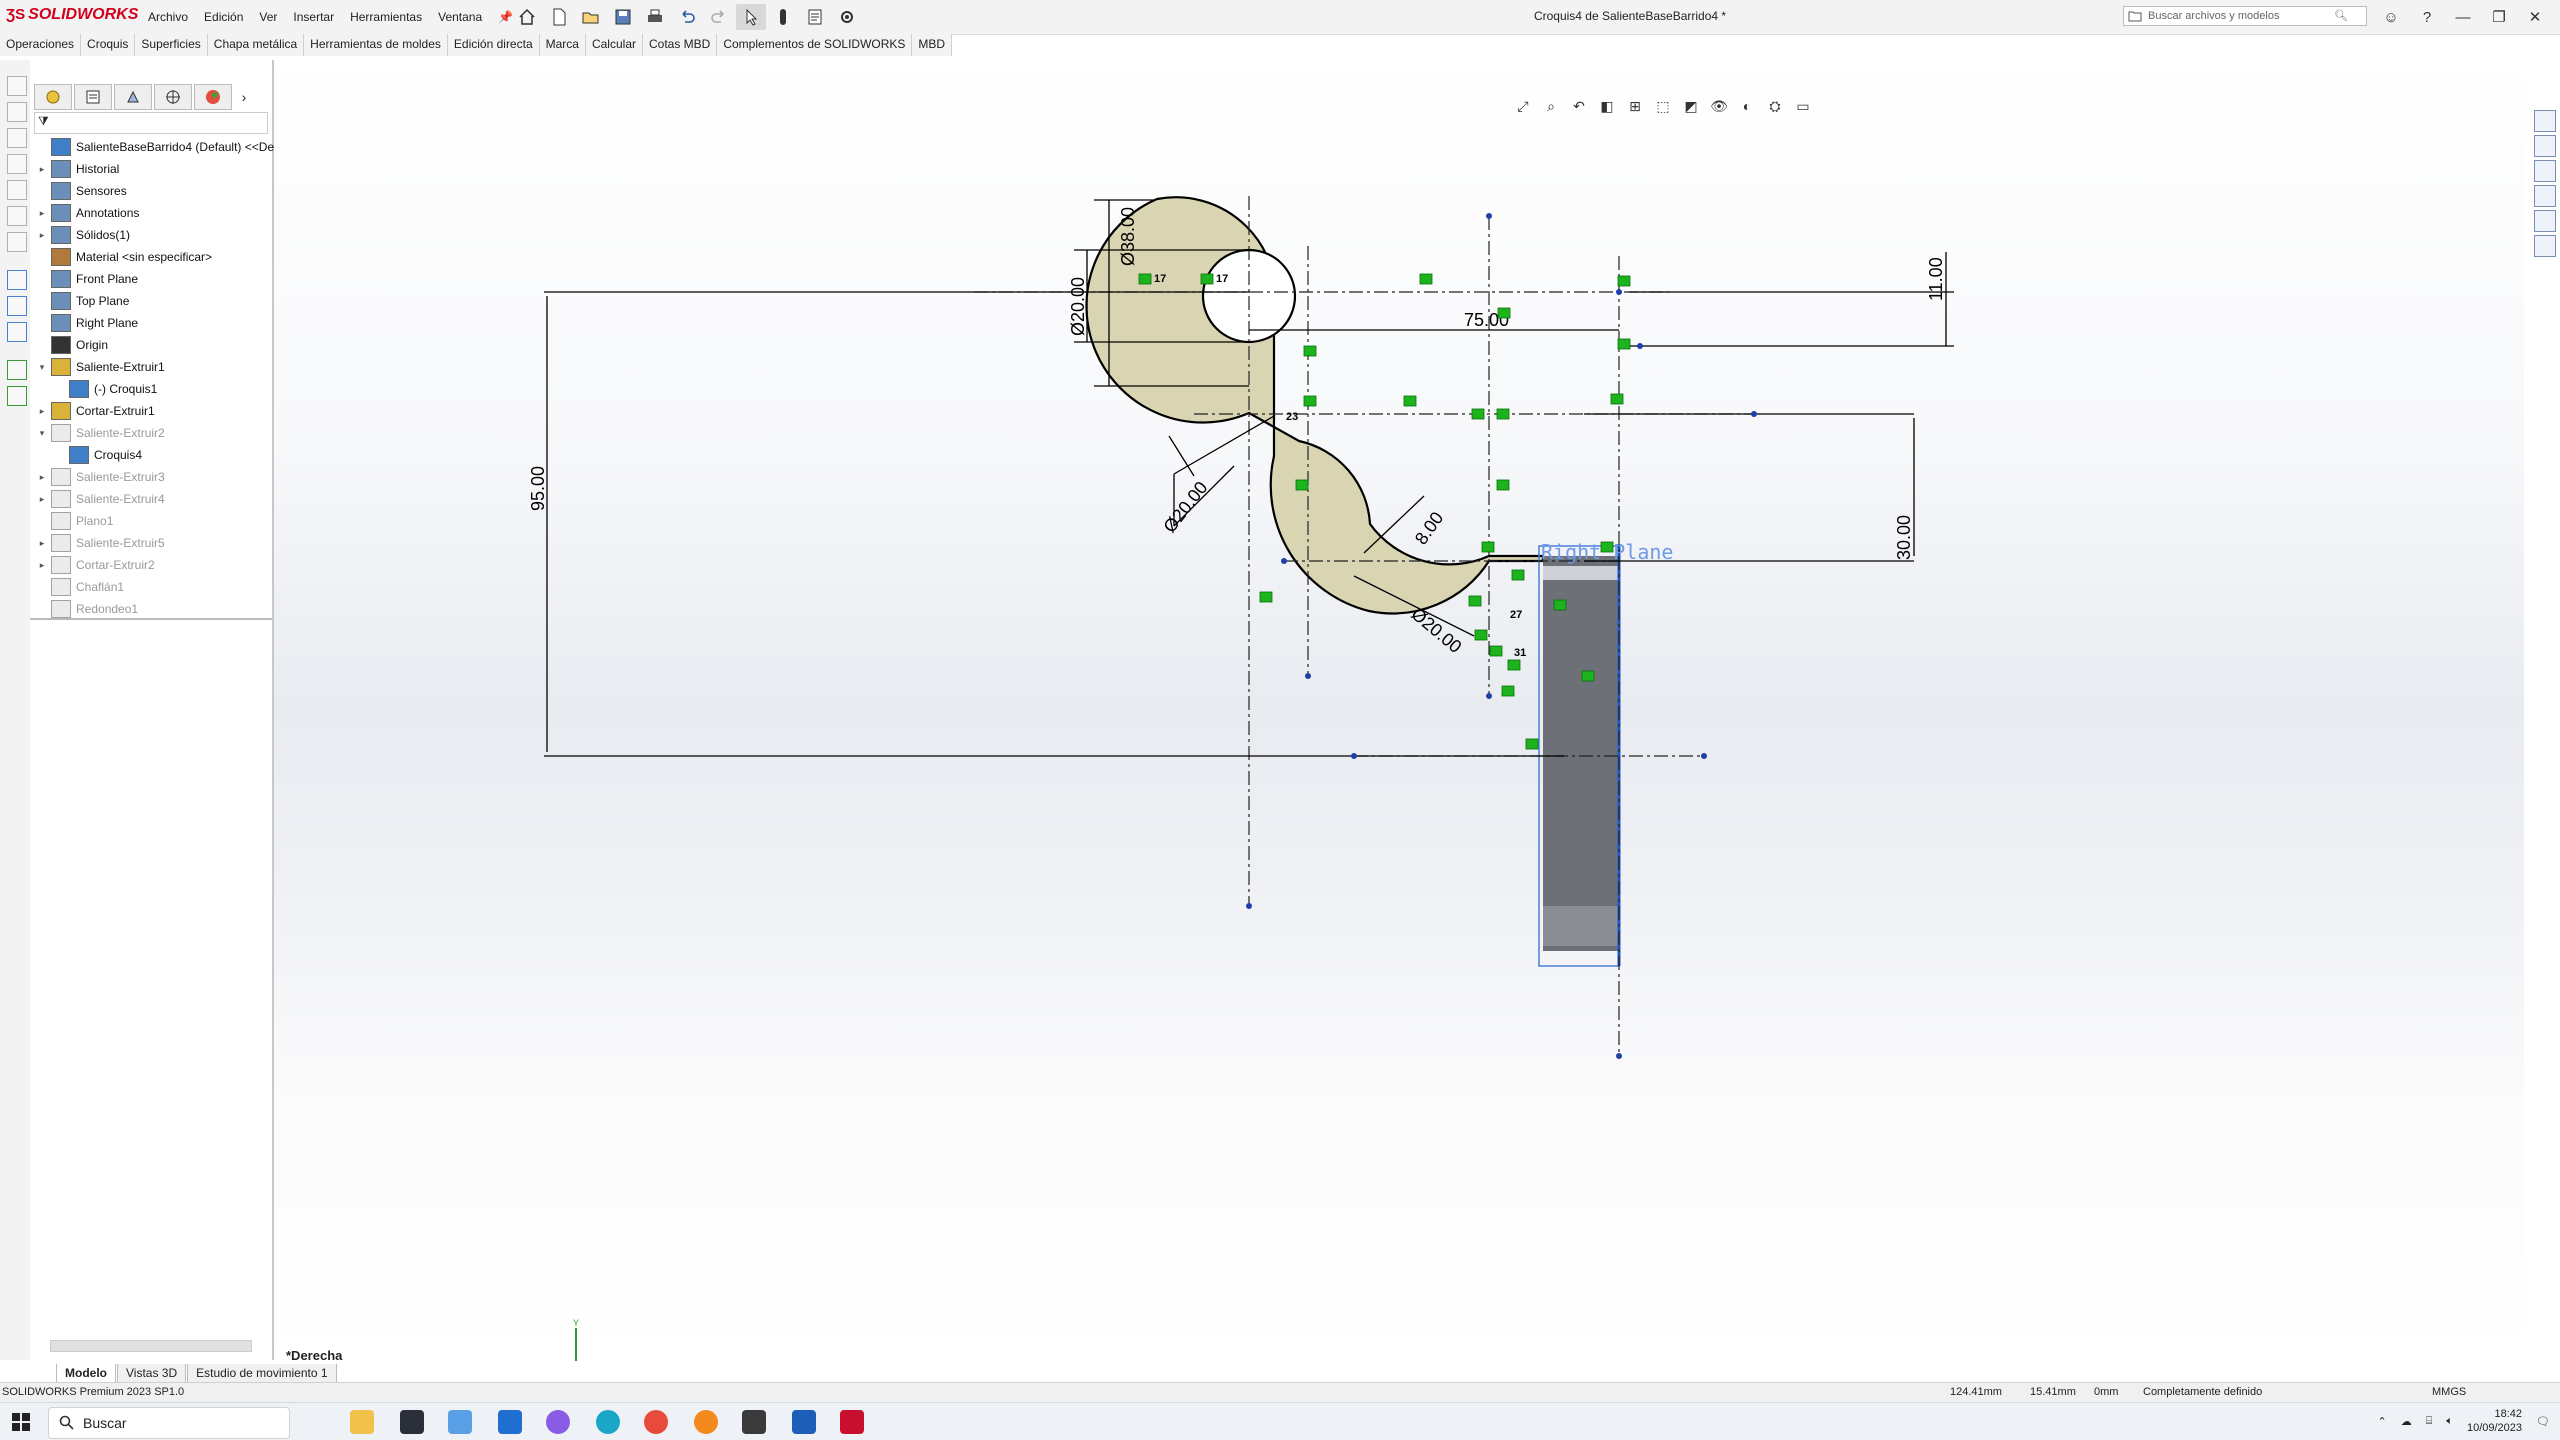 This screenshot has height=1440, width=2560. What do you see at coordinates (154, 213) in the screenshot?
I see `tree-item: ▸ Annotations` at bounding box center [154, 213].